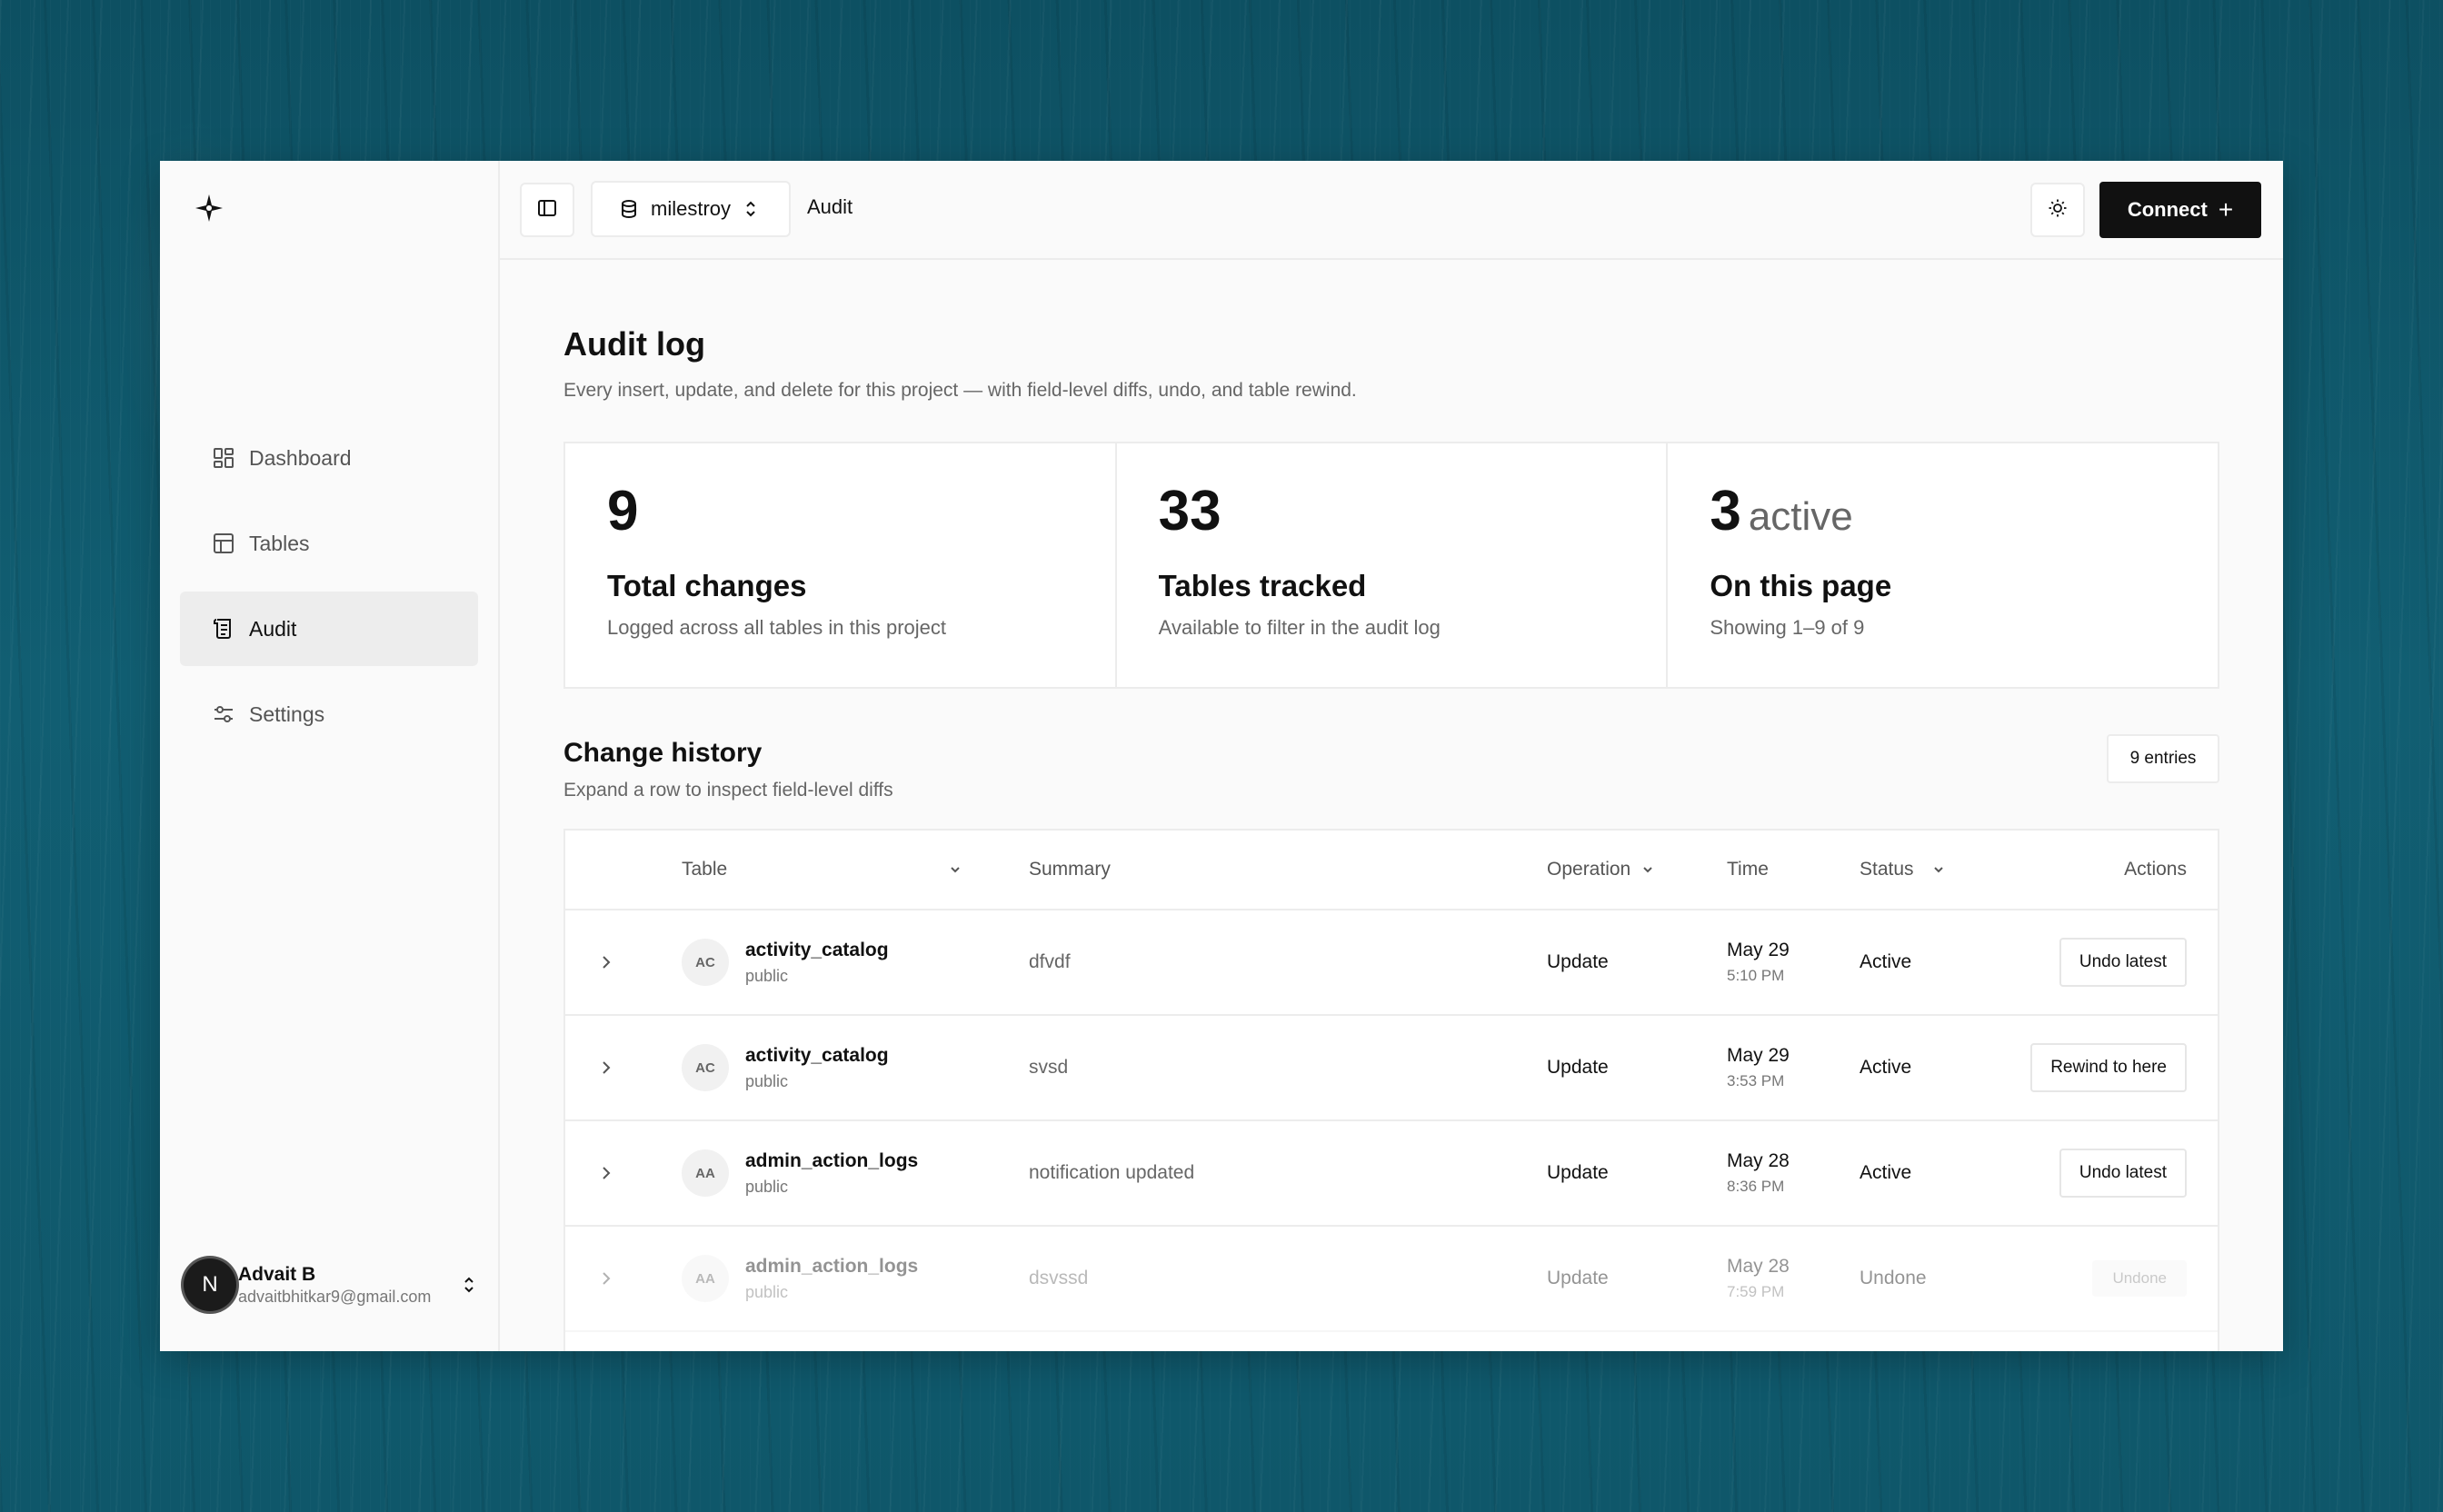 This screenshot has width=2443, height=1512. I want to click on column-header-status: Status, so click(1903, 869).